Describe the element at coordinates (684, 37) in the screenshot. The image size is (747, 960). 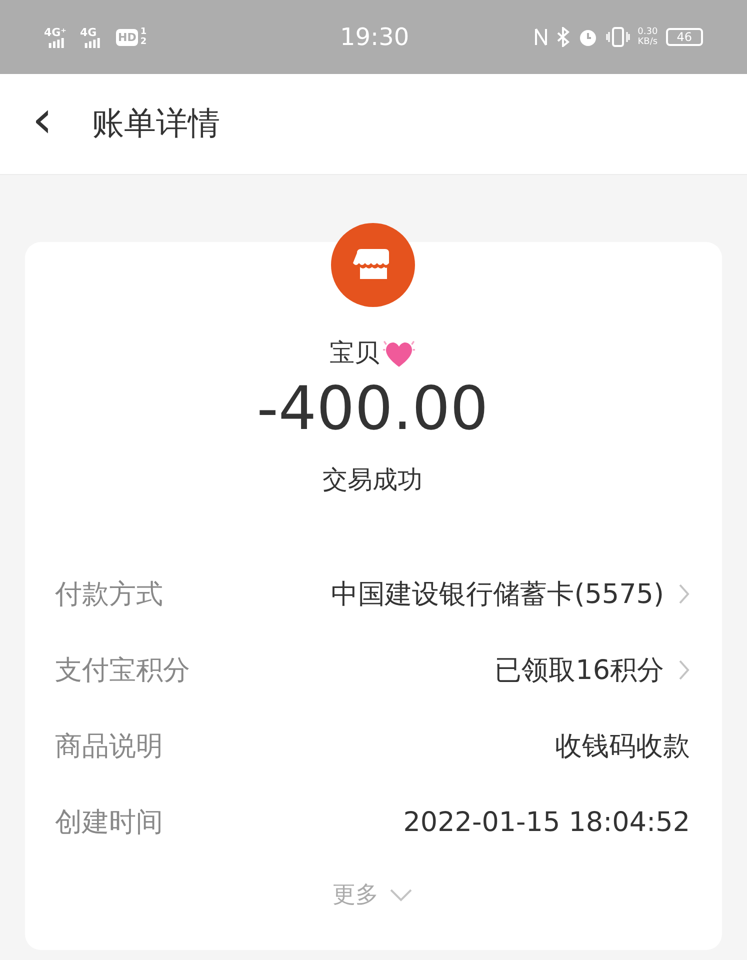
I see `battery-indicator: 46` at that location.